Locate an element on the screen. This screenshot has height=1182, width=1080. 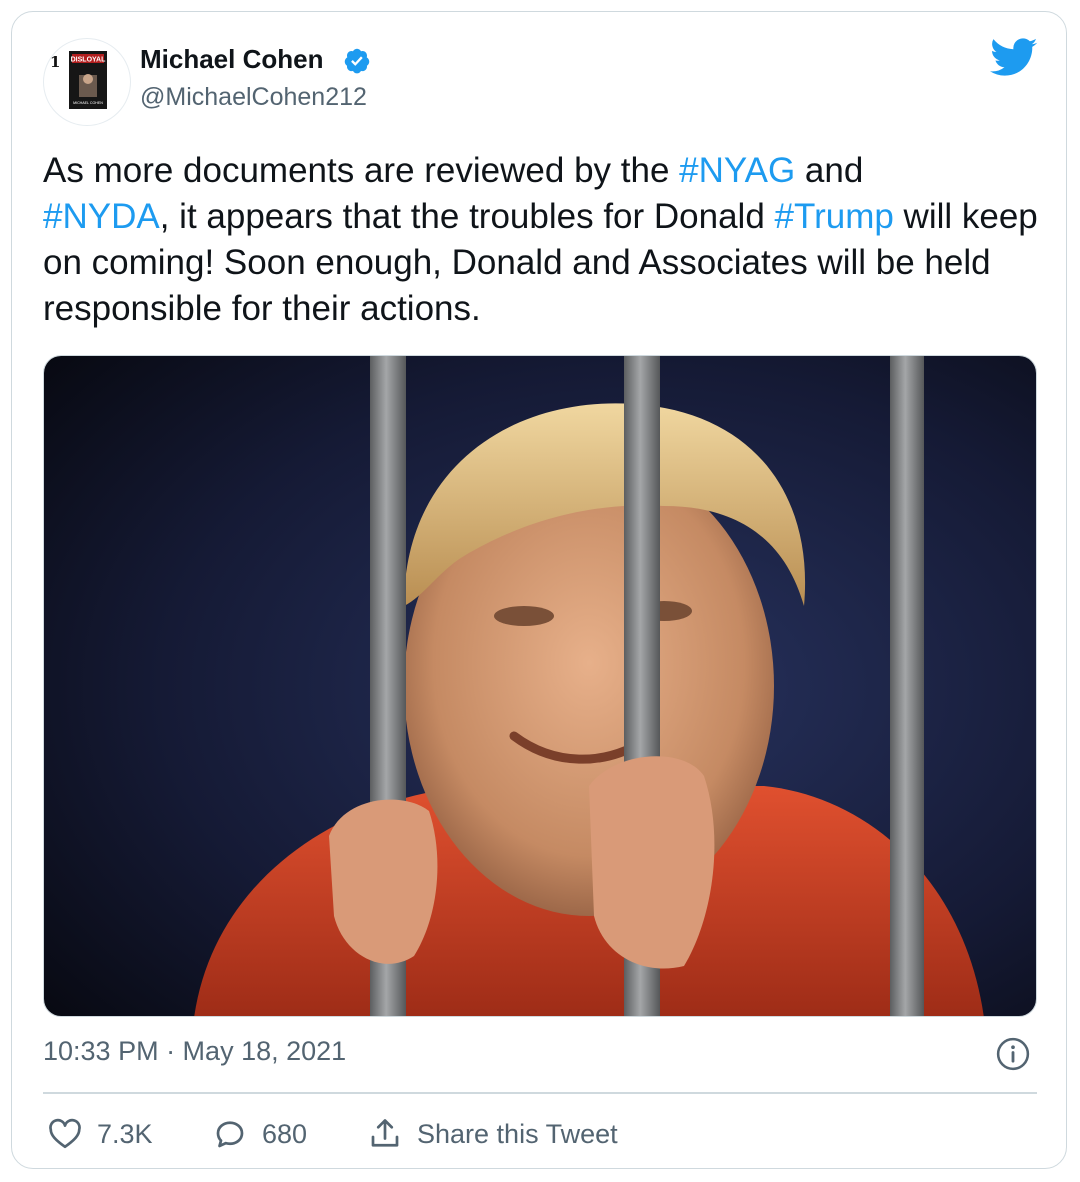
tweet-text-segment: As more documents are reviewed by the is located at coordinates (361, 170).